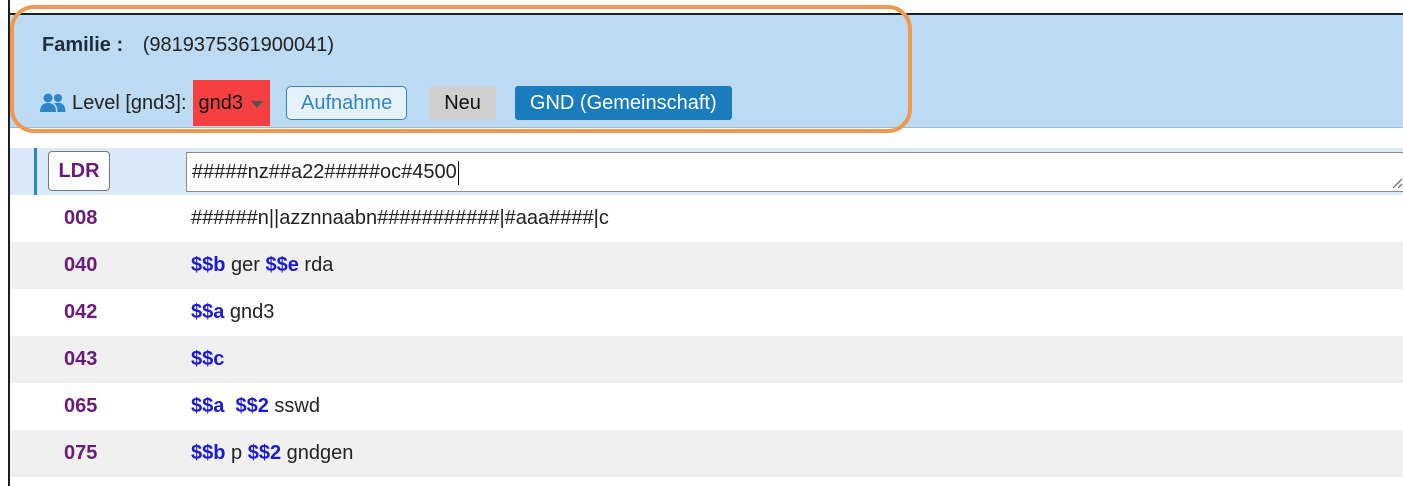 This screenshot has width=1403, height=486. I want to click on field-tag: 040, so click(81, 265).